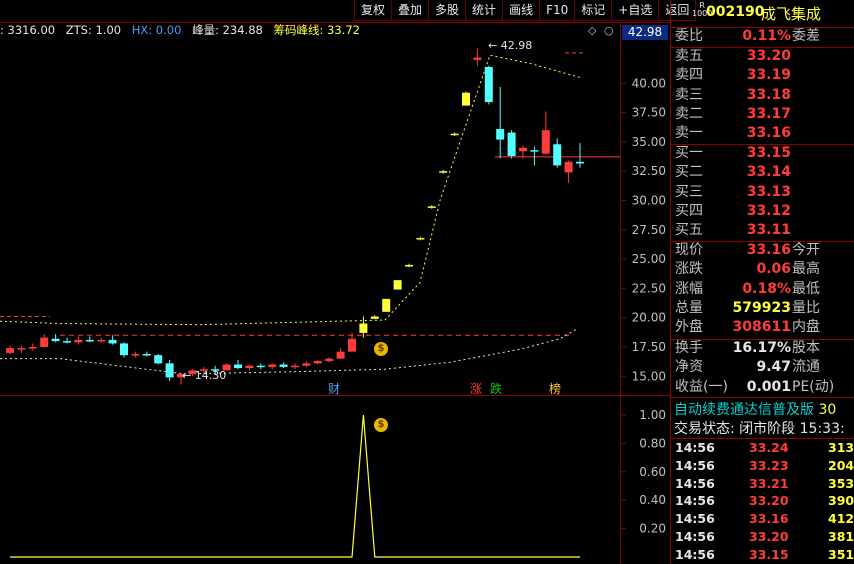 This screenshot has height=564, width=854. Describe the element at coordinates (841, 536) in the screenshot. I see `tick-volume: 381` at that location.